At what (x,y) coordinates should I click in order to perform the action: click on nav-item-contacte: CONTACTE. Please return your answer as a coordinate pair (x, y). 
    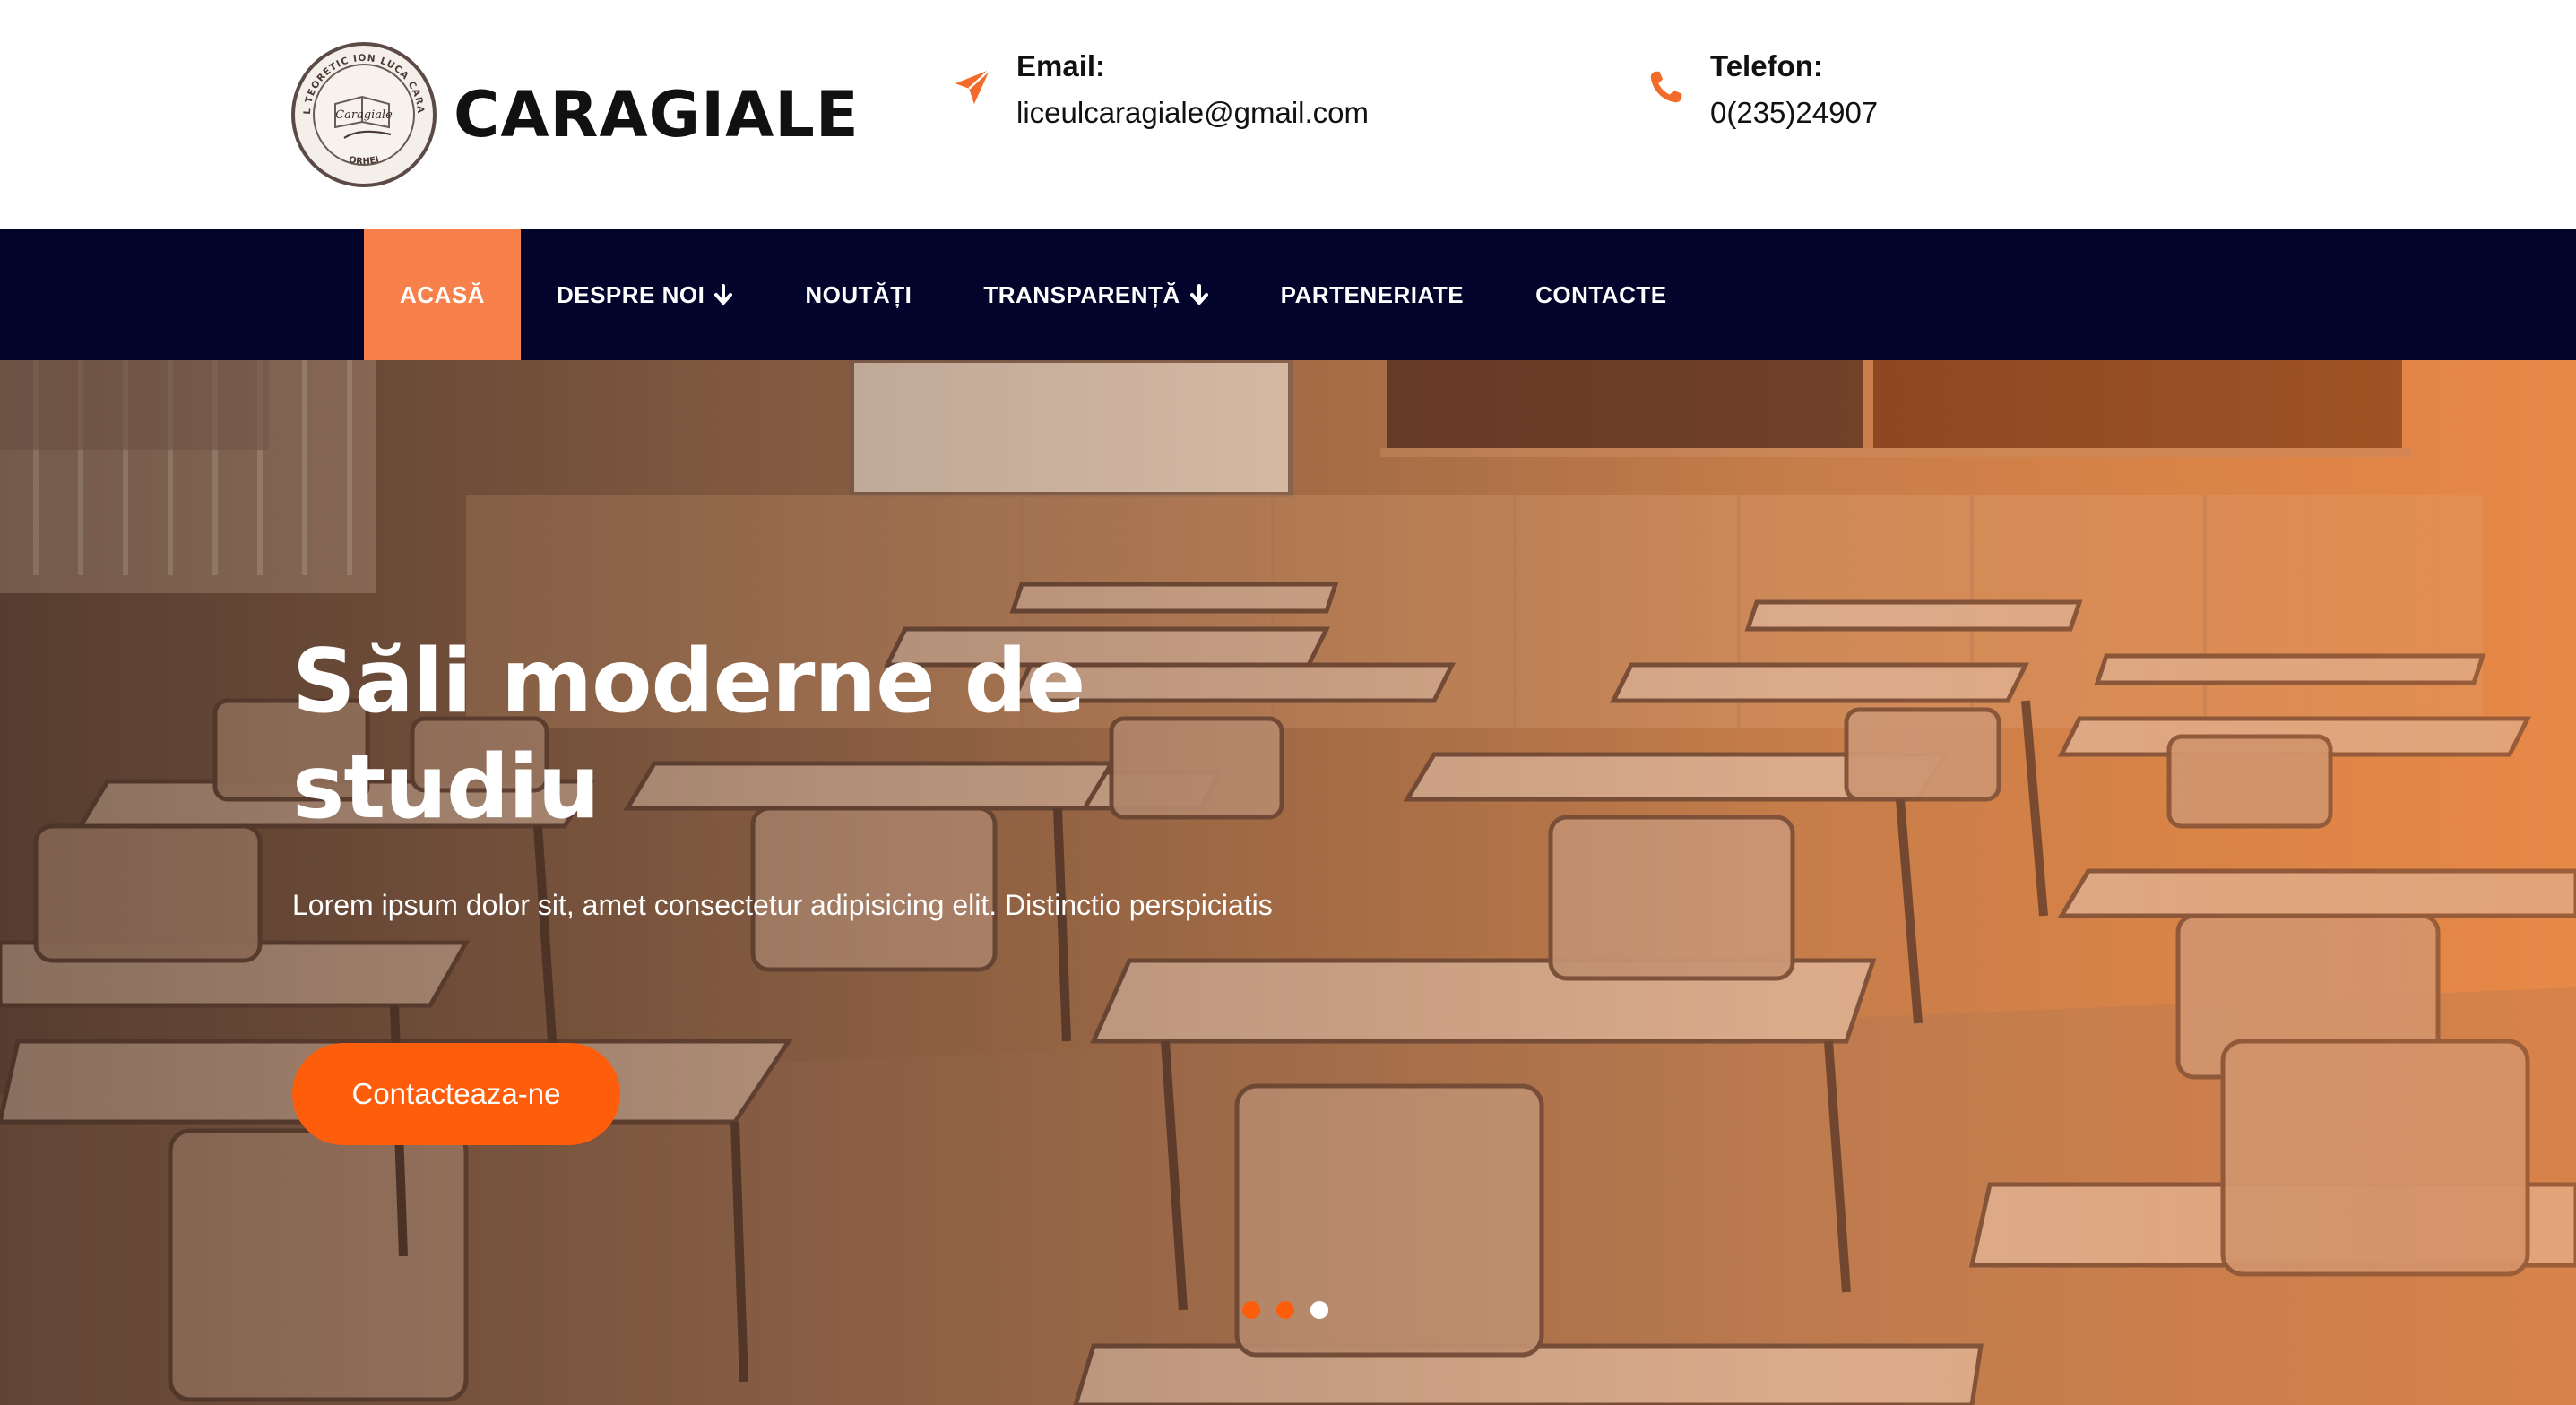
    Looking at the image, I should click on (1601, 294).